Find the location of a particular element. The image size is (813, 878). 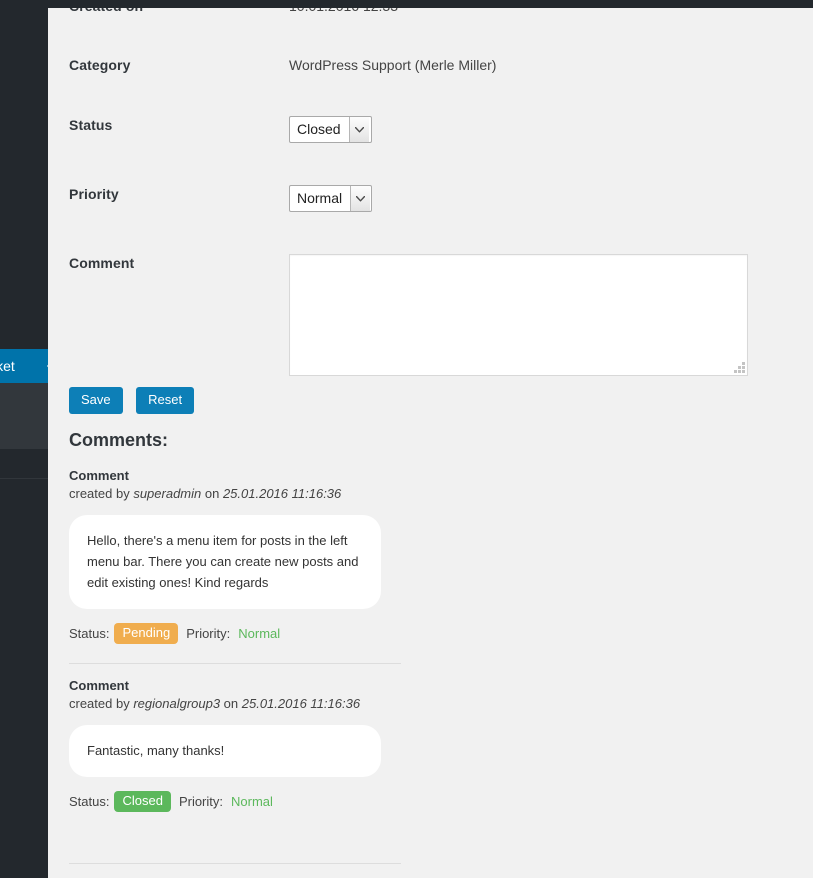

category-label: Category is located at coordinates (100, 65).